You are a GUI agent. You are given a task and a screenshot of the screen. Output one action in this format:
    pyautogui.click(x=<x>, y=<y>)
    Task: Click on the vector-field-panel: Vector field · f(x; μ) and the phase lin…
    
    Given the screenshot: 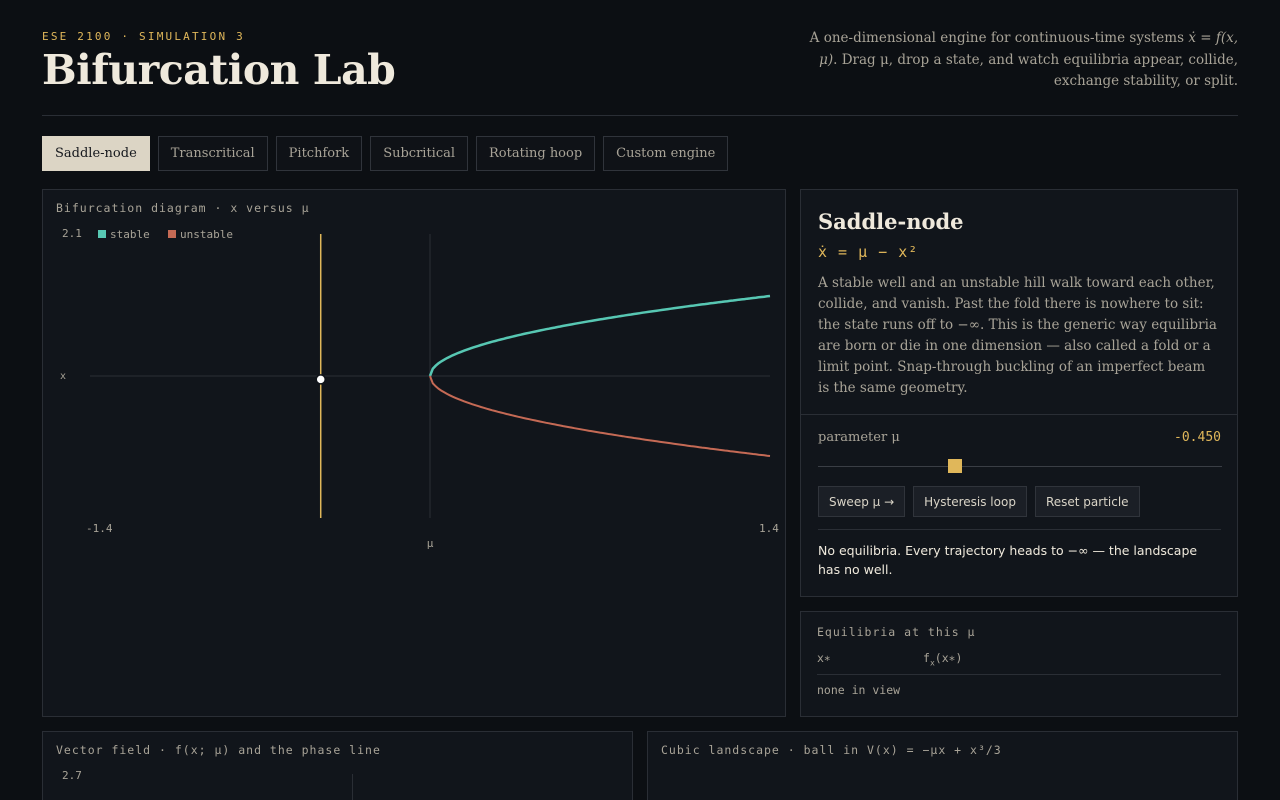 What is the action you would take?
    pyautogui.click(x=337, y=765)
    